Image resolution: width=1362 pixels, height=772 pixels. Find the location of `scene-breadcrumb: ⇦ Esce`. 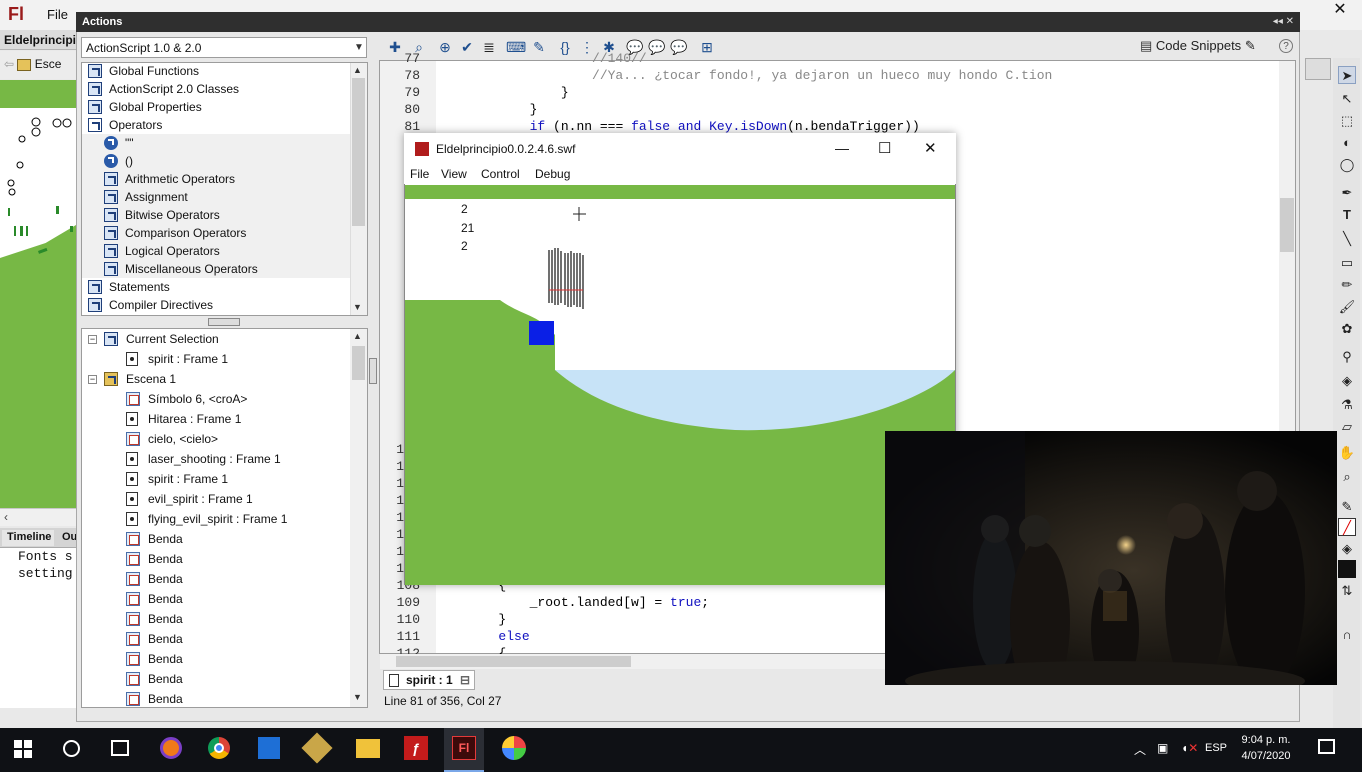

scene-breadcrumb: ⇦ Esce is located at coordinates (38, 65).